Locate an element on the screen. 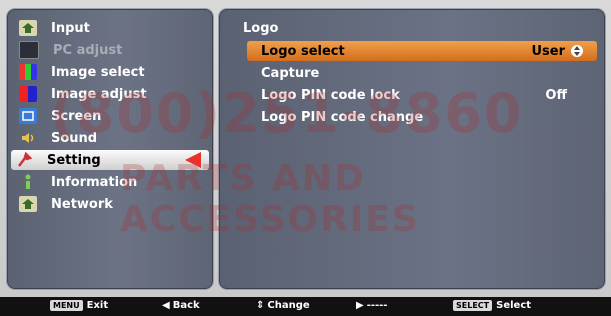 This screenshot has height=316, width=611. selection-arrow-icon is located at coordinates (193, 160).